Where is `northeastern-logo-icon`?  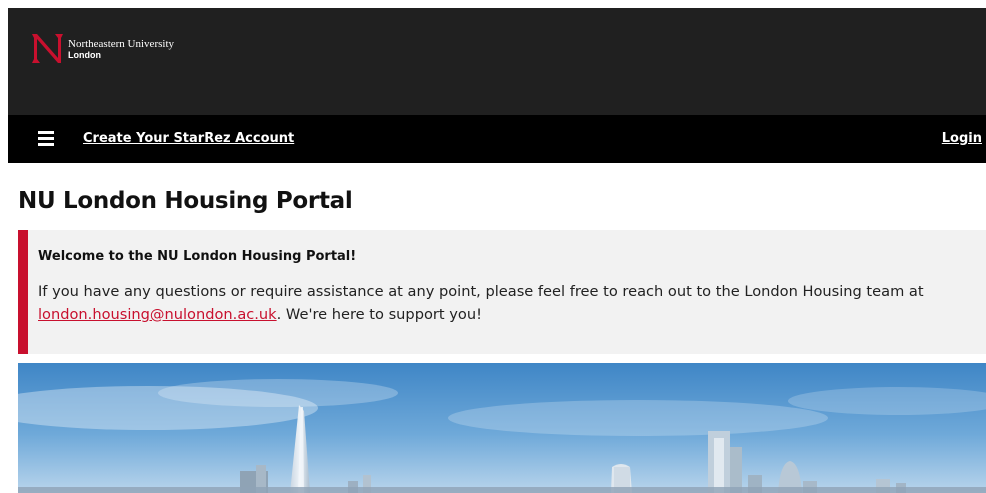 northeastern-logo-icon is located at coordinates (47, 48).